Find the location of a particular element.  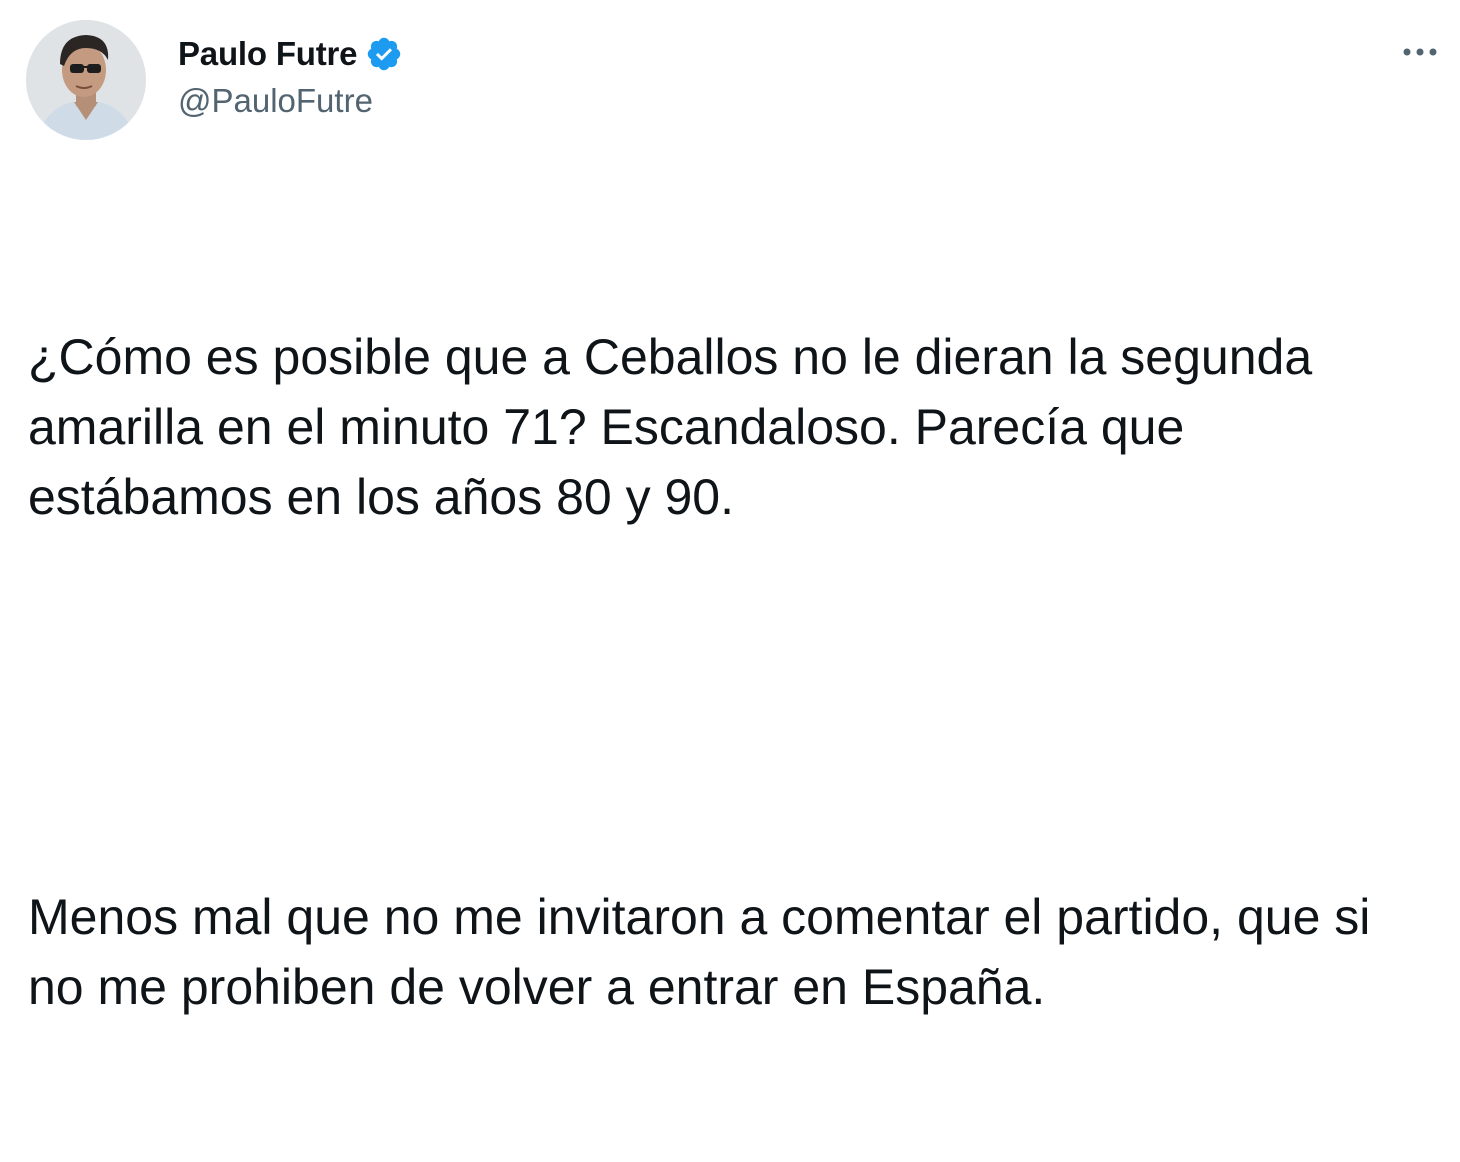

author-info: Paulo Futre @PauloFutre is located at coordinates (290, 76).